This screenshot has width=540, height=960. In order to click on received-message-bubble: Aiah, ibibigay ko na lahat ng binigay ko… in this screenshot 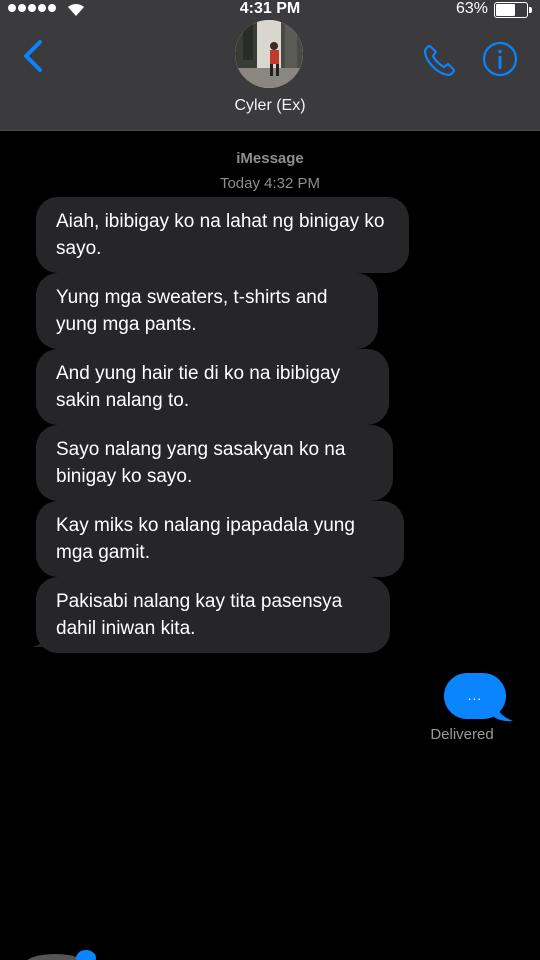, I will do `click(222, 235)`.